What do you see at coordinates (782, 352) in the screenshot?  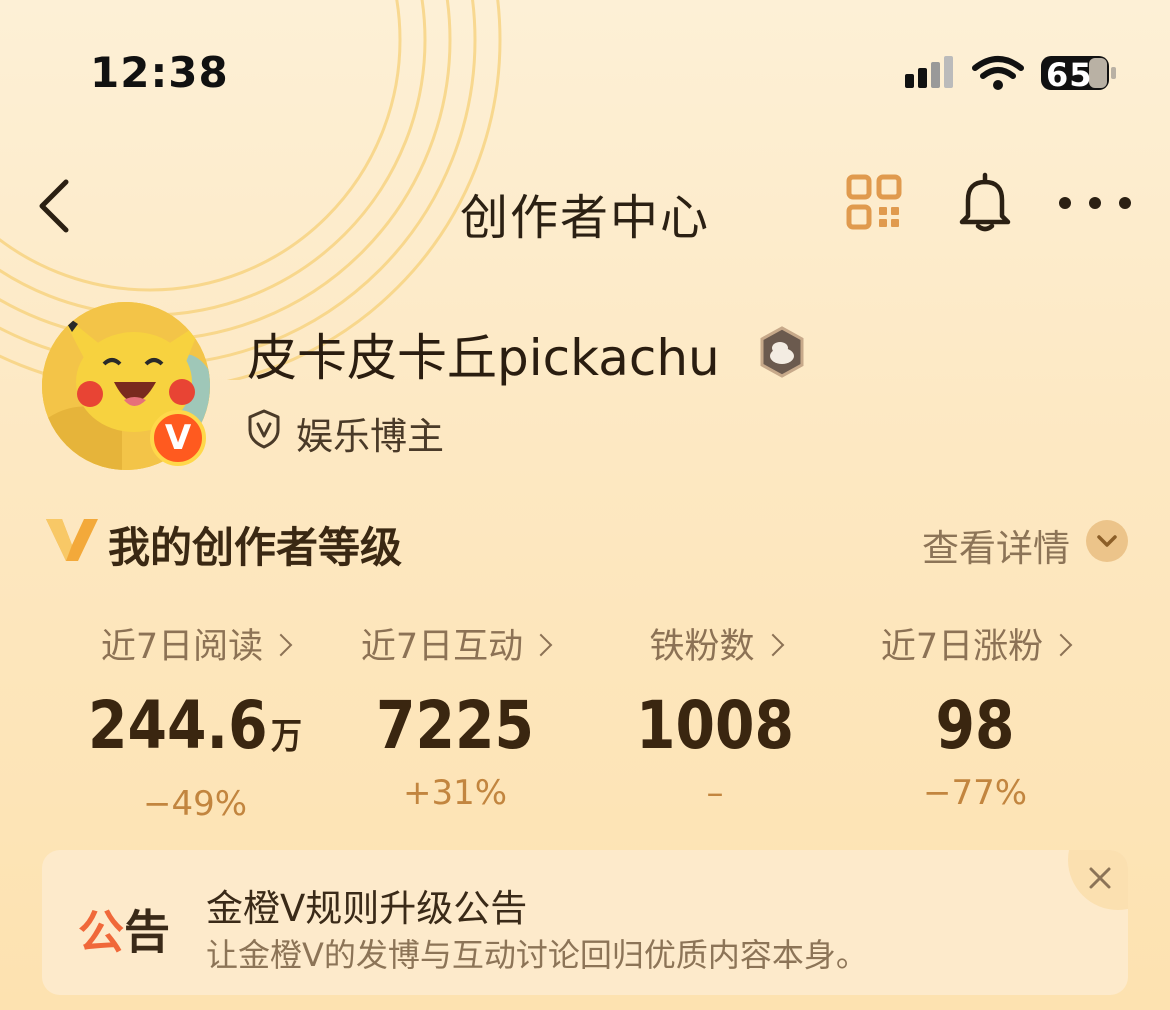 I see `medal-icon` at bounding box center [782, 352].